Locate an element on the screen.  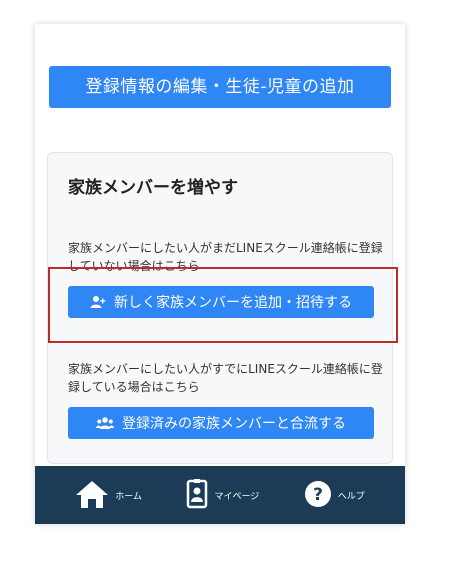
home-icon is located at coordinates (92, 495).